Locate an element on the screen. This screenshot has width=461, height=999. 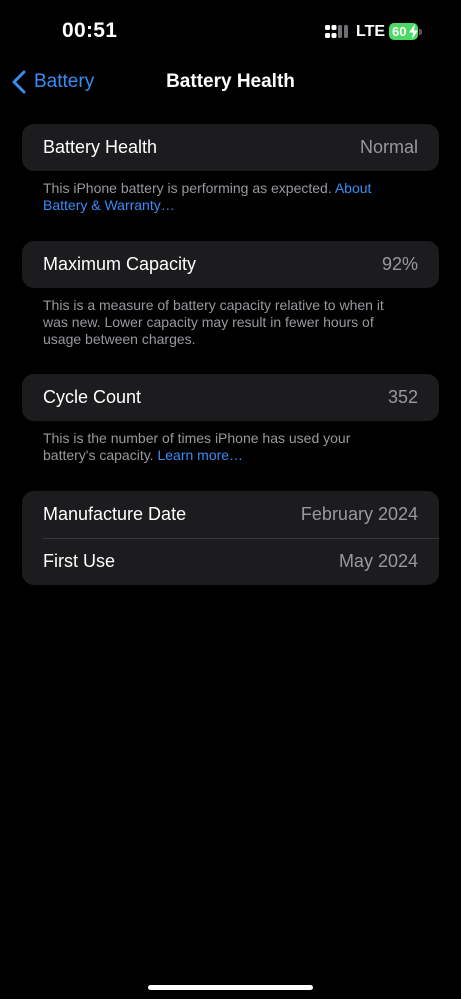
battery-health-row: Battery Health Normal is located at coordinates (230, 147).